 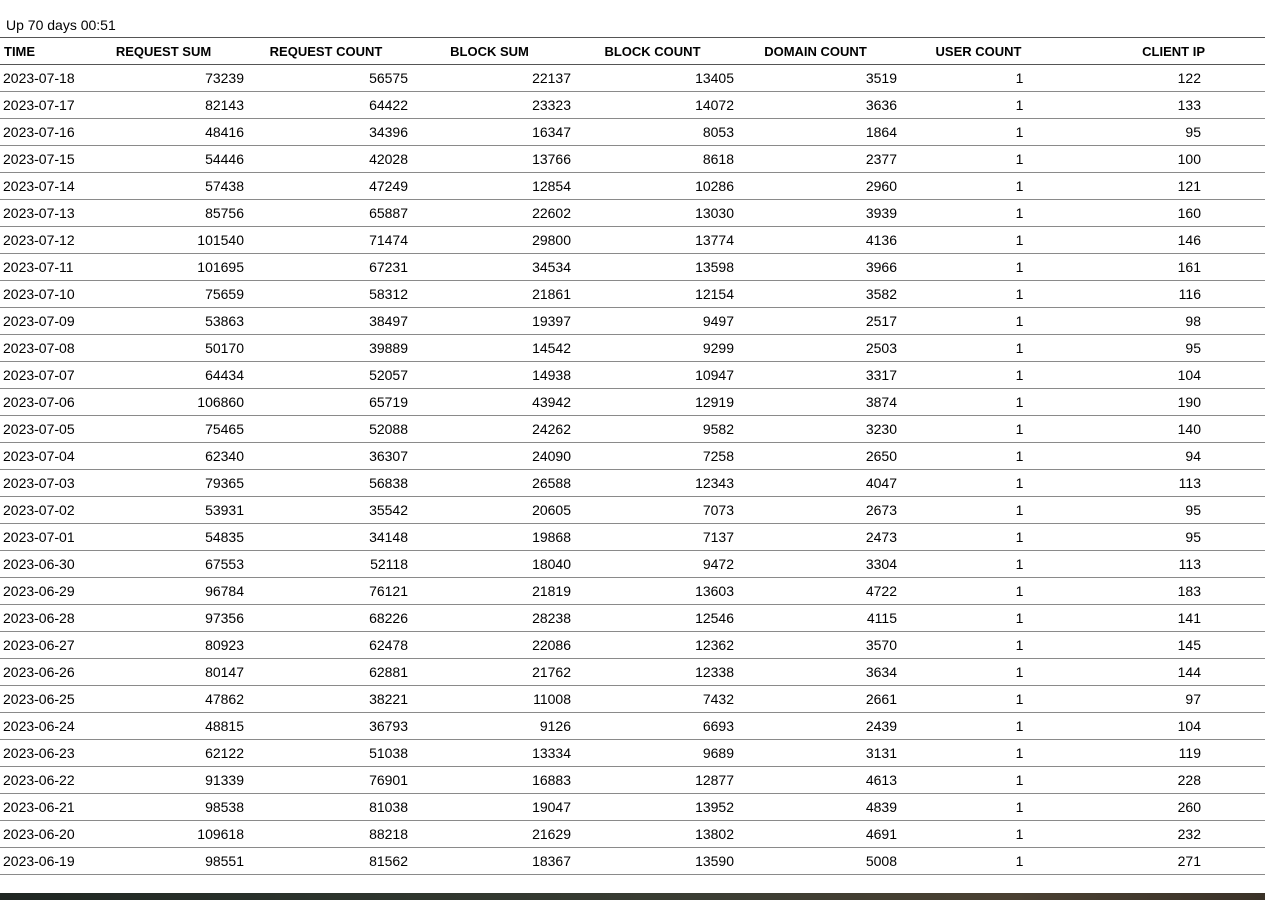 I want to click on table-row: 2023-07-03 79365 56838 26588 12343 4047 1 113, so click(x=632, y=483).